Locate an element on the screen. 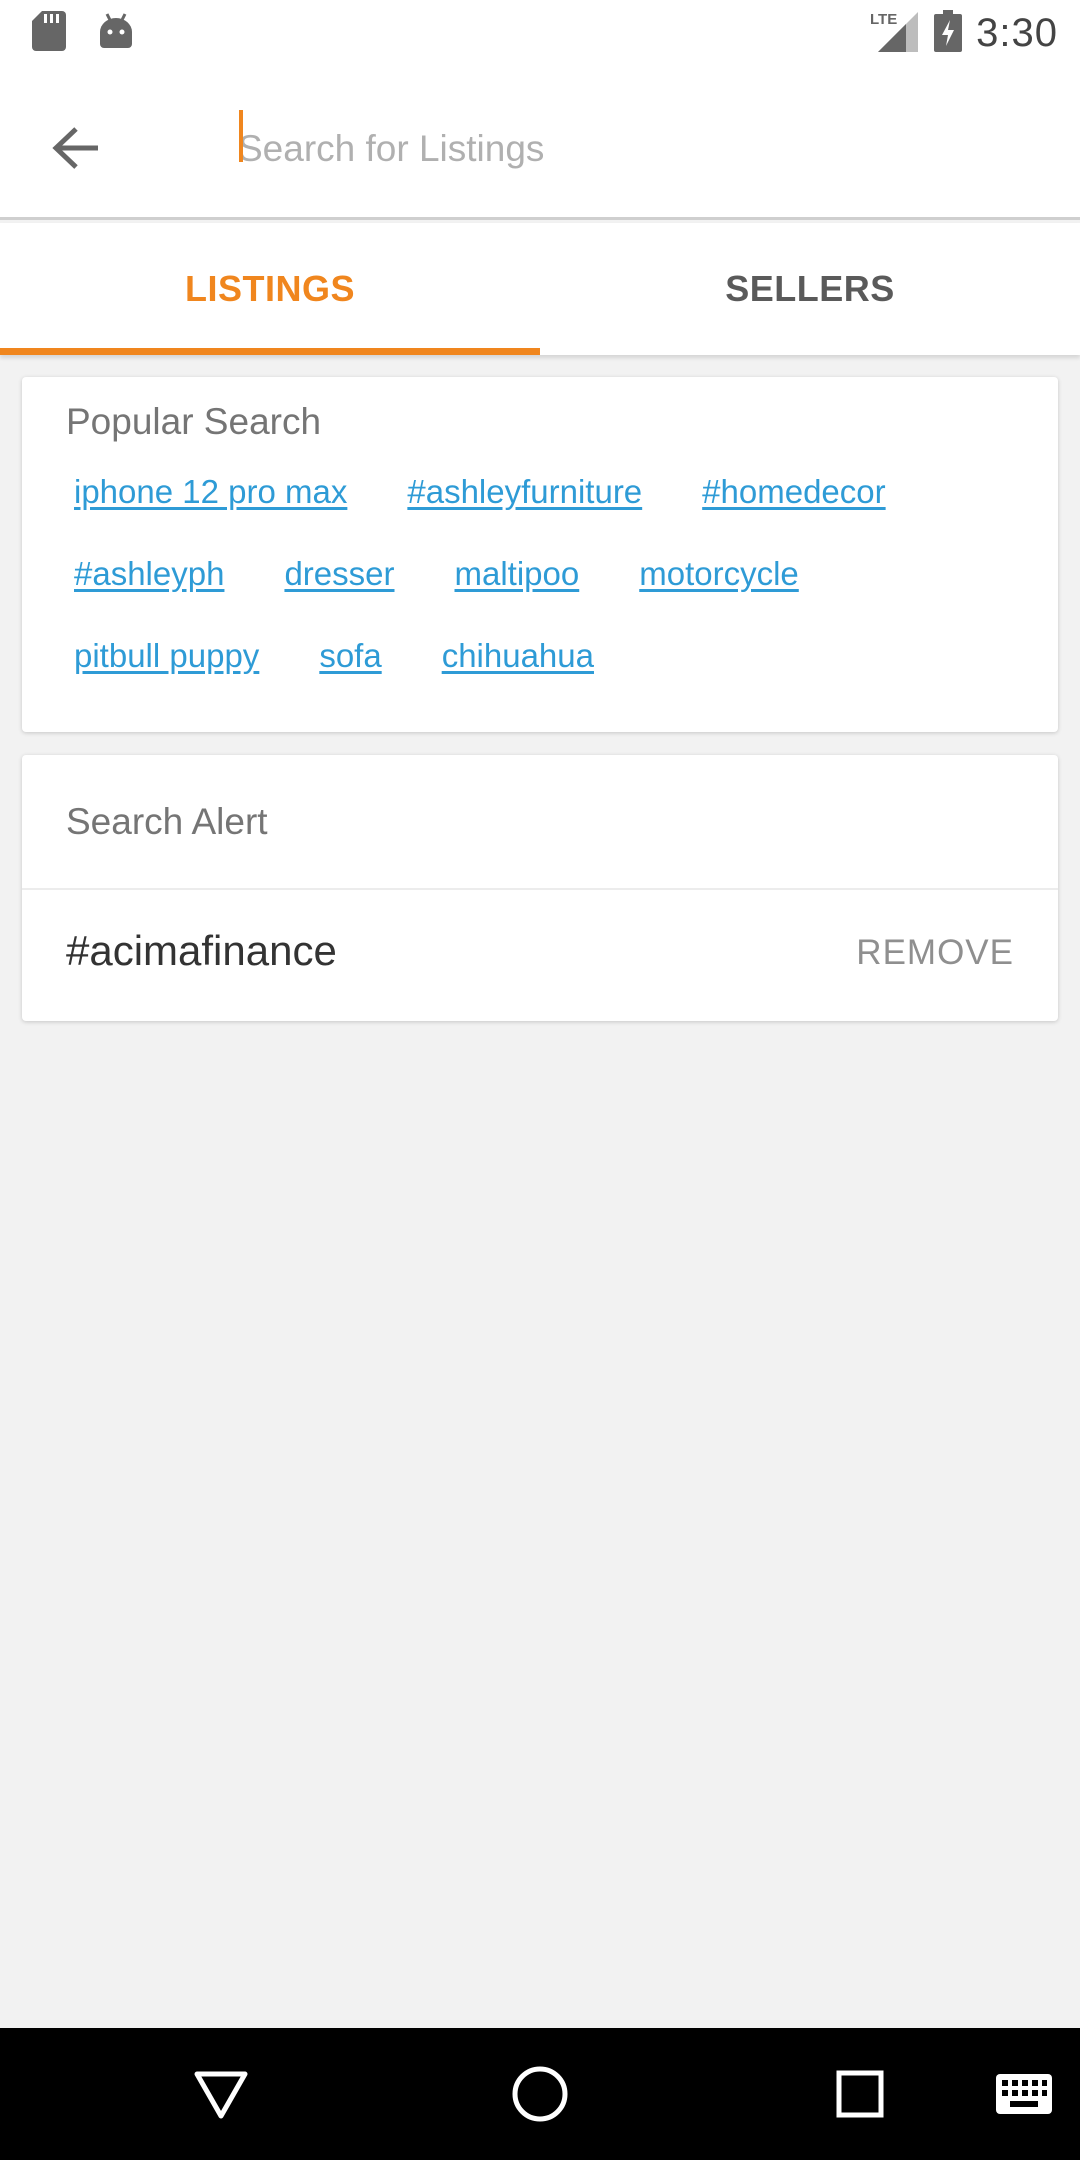 This screenshot has width=1080, height=2160. nav-recents-button is located at coordinates (860, 2094).